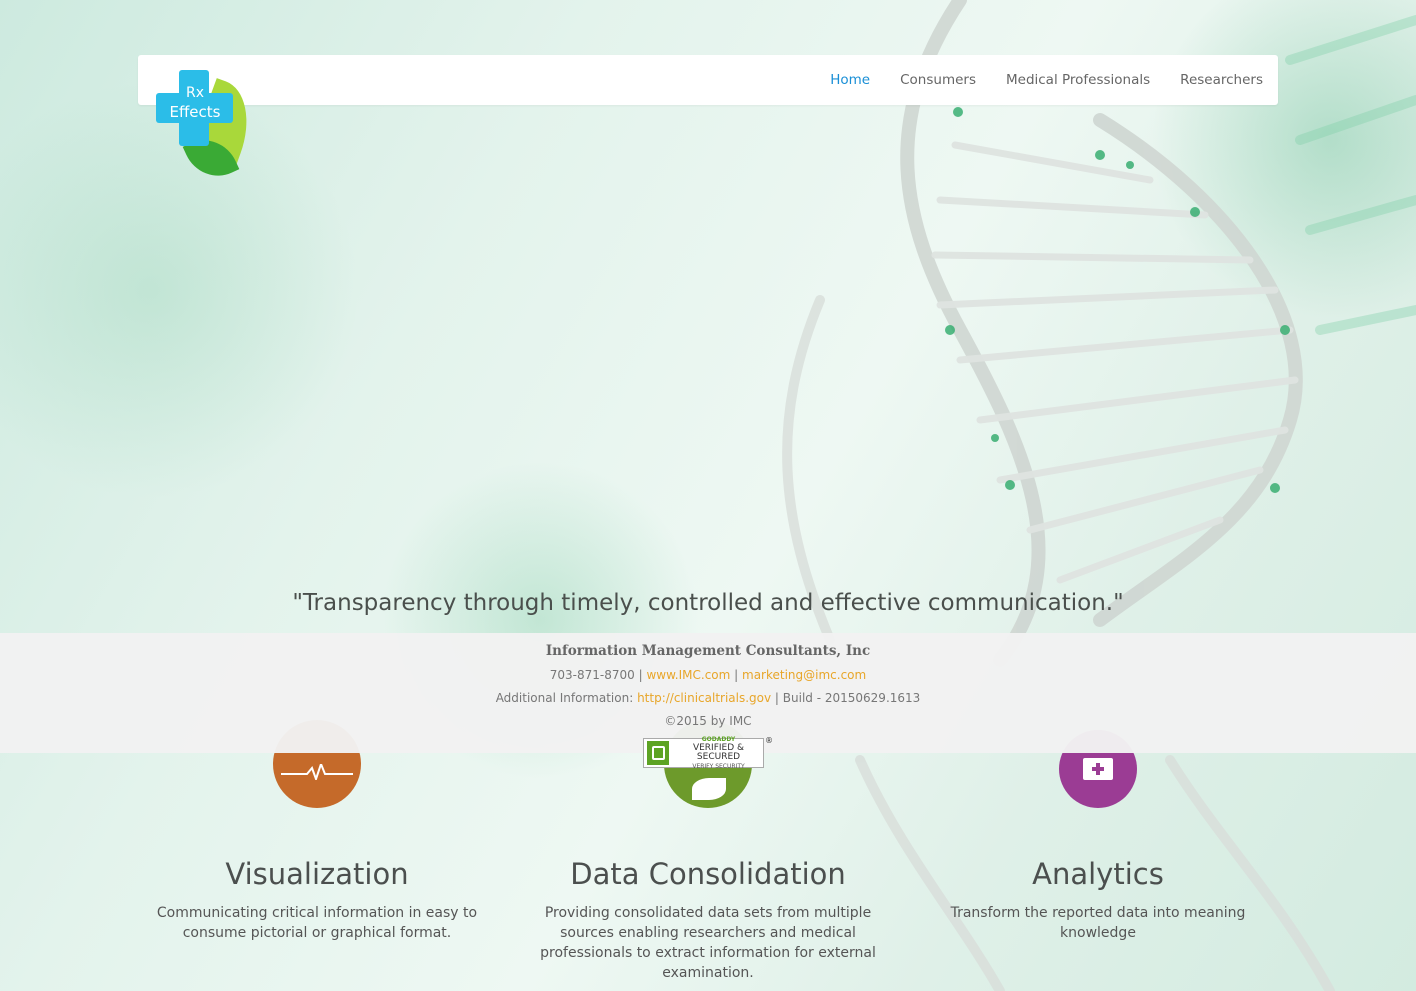 The height and width of the screenshot is (991, 1416). Describe the element at coordinates (769, 740) in the screenshot. I see `registered-mark: ®` at that location.